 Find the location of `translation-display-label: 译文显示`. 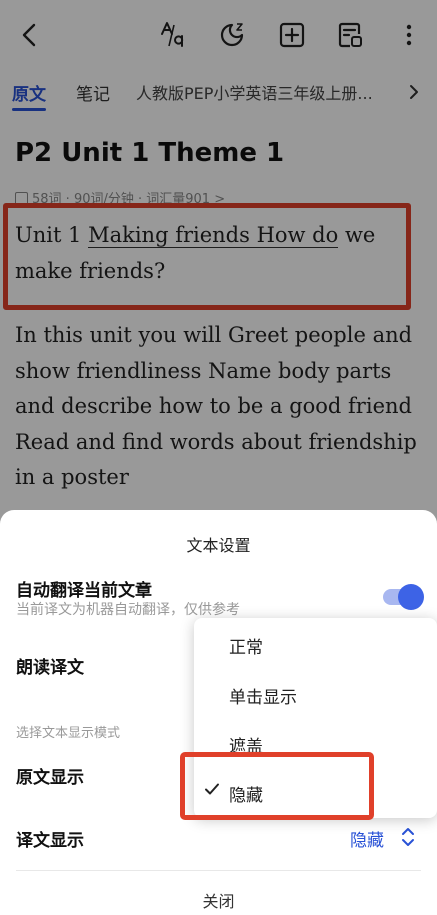

translation-display-label: 译文显示 is located at coordinates (50, 838).